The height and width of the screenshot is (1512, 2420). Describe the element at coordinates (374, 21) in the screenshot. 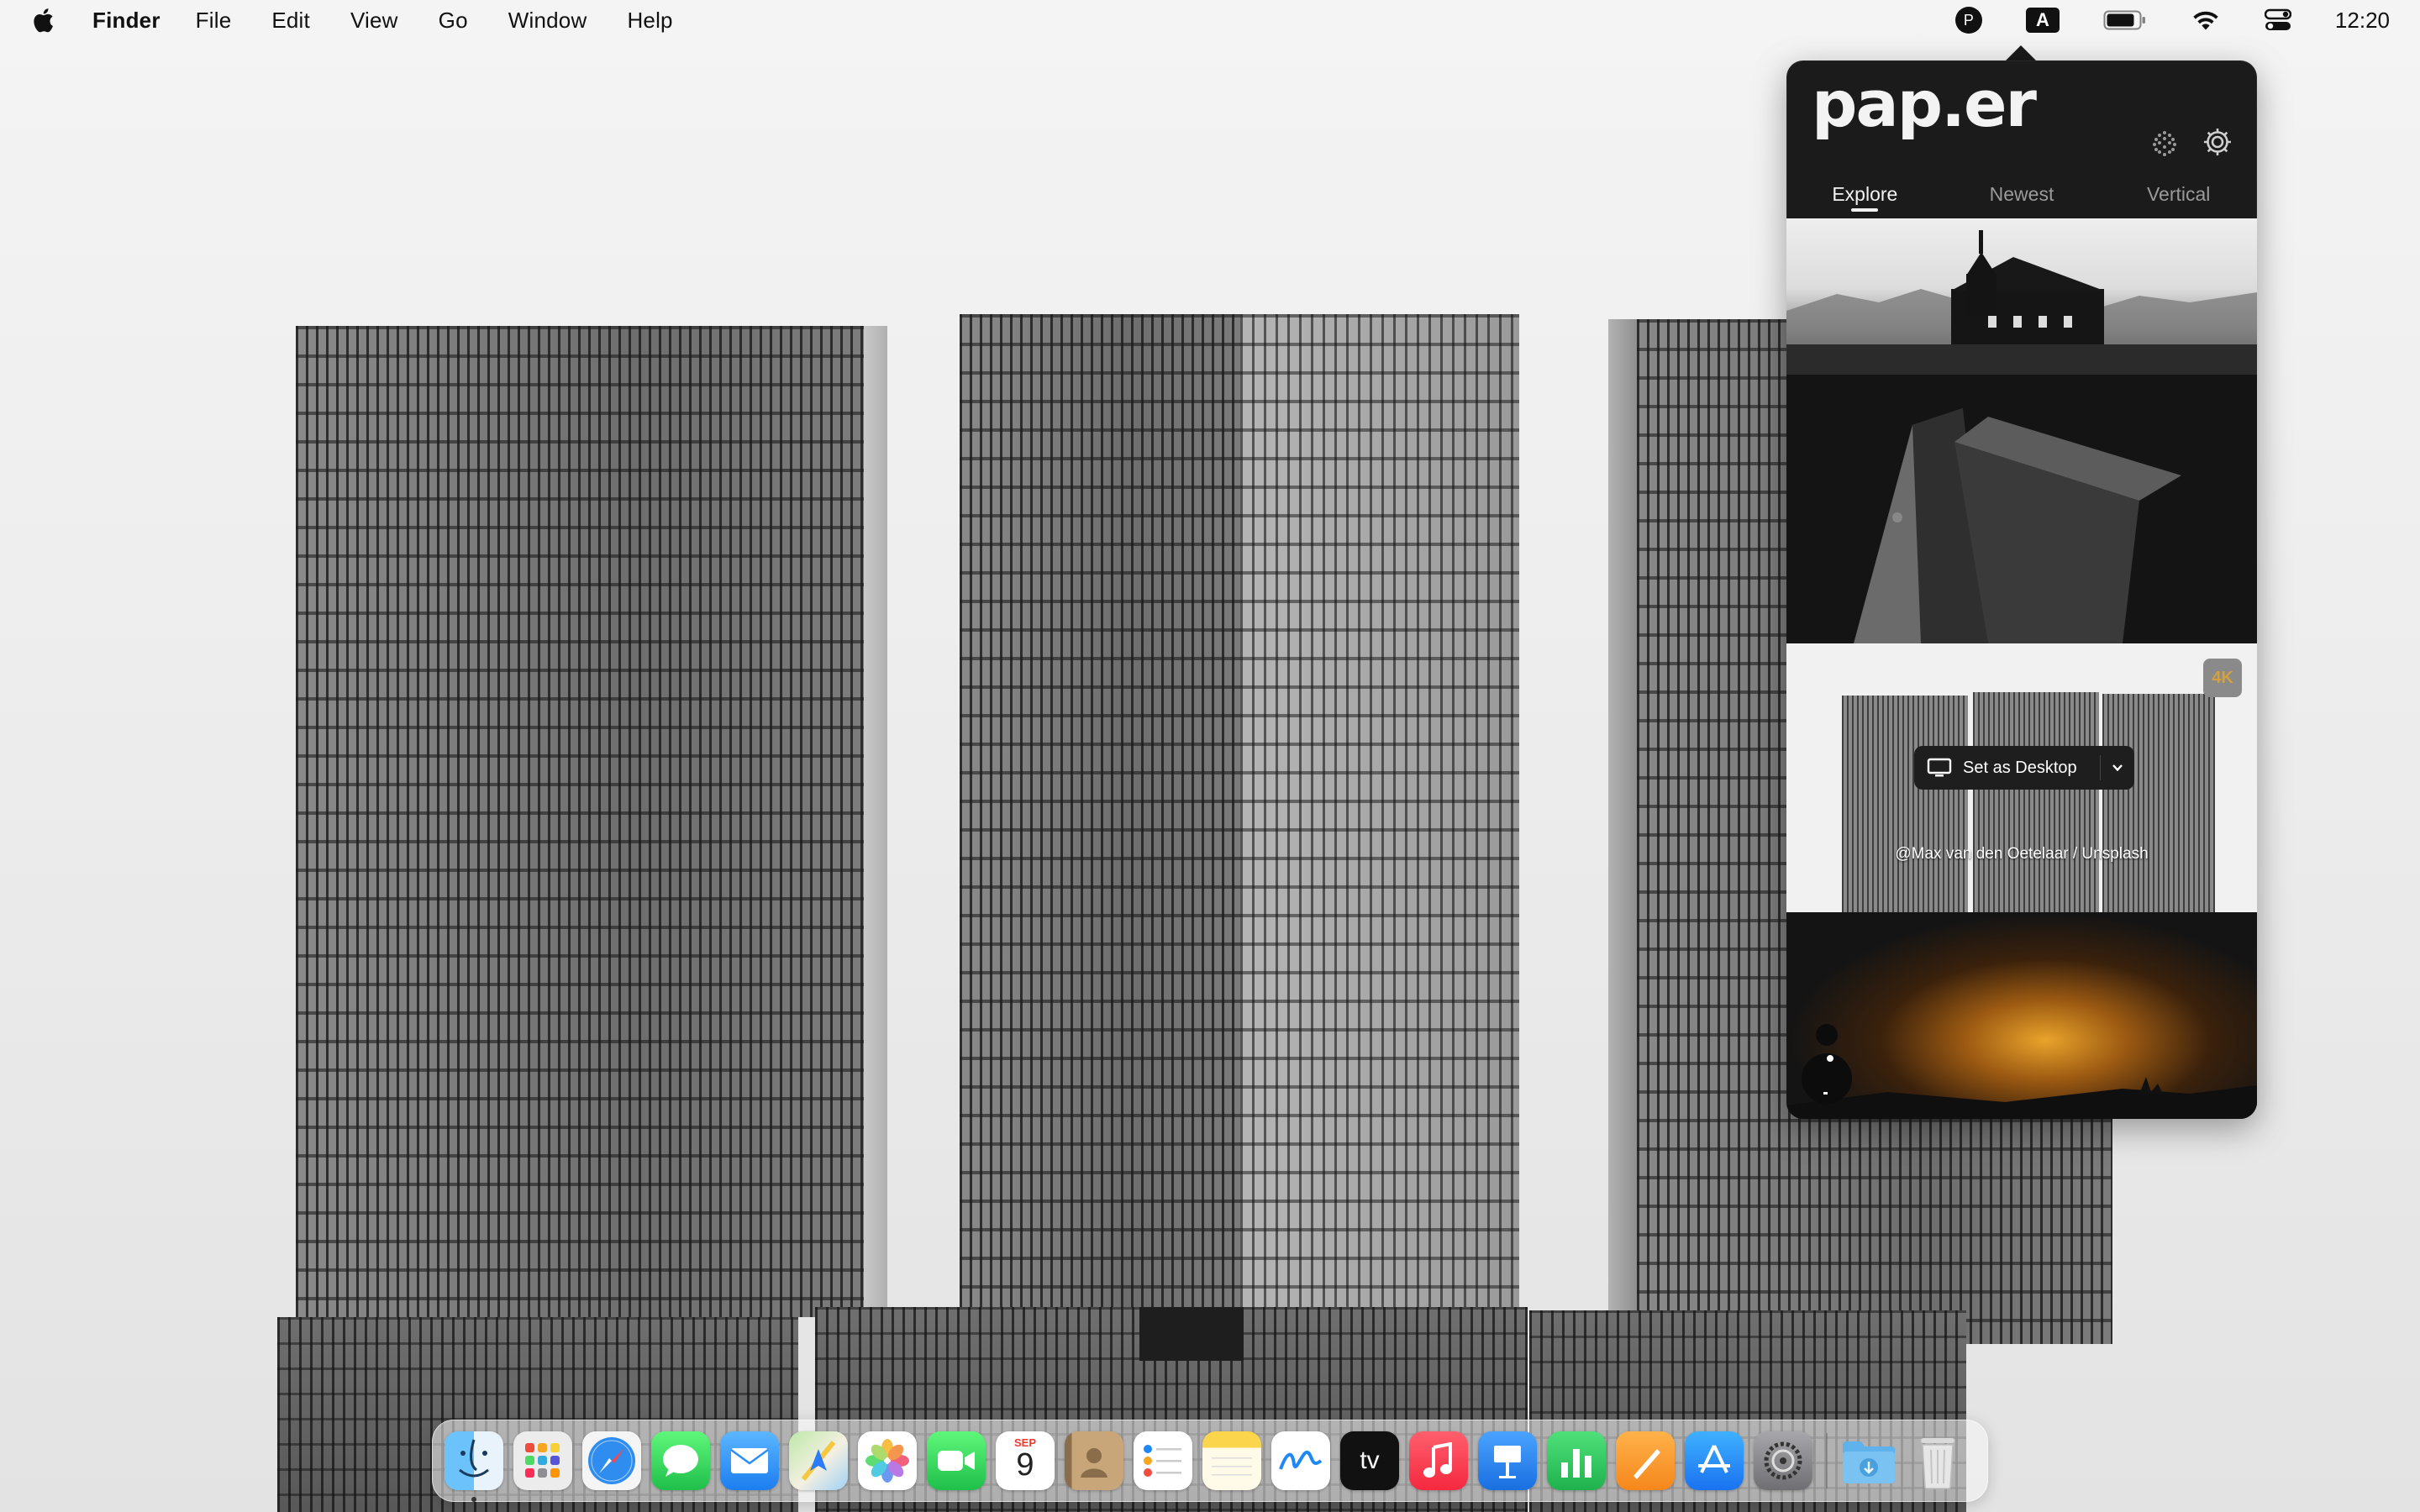

I see `menu-view: View` at that location.